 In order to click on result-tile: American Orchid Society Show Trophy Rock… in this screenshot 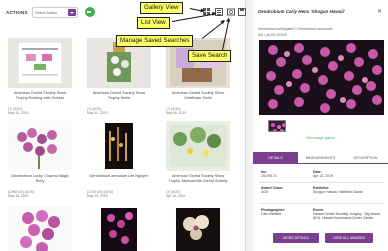, I will do `click(40, 76)`.